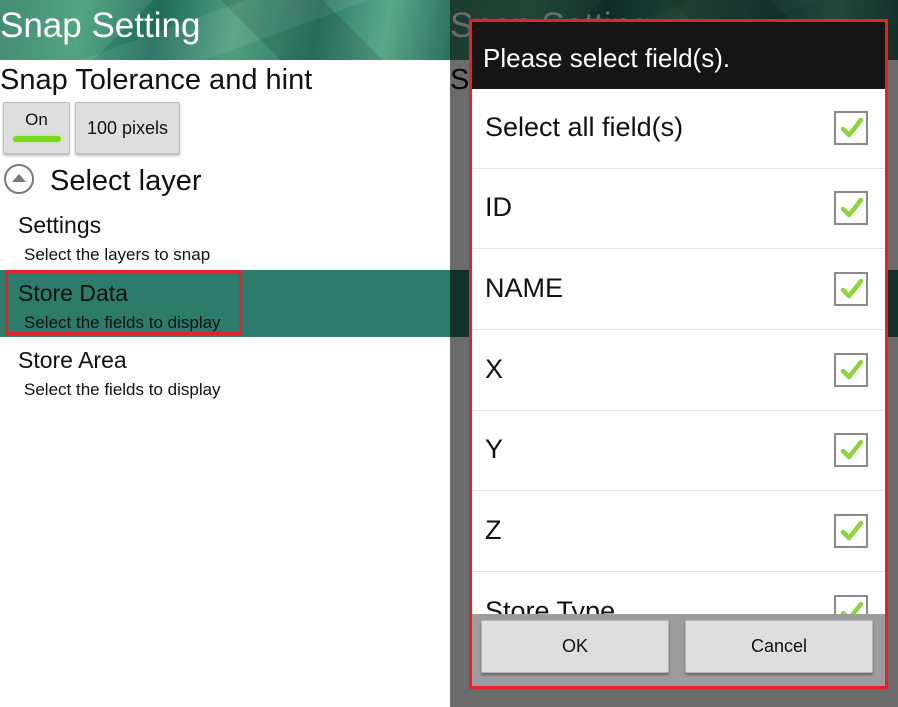 Image resolution: width=898 pixels, height=707 pixels. I want to click on app-header: Snap Setting, so click(225, 30).